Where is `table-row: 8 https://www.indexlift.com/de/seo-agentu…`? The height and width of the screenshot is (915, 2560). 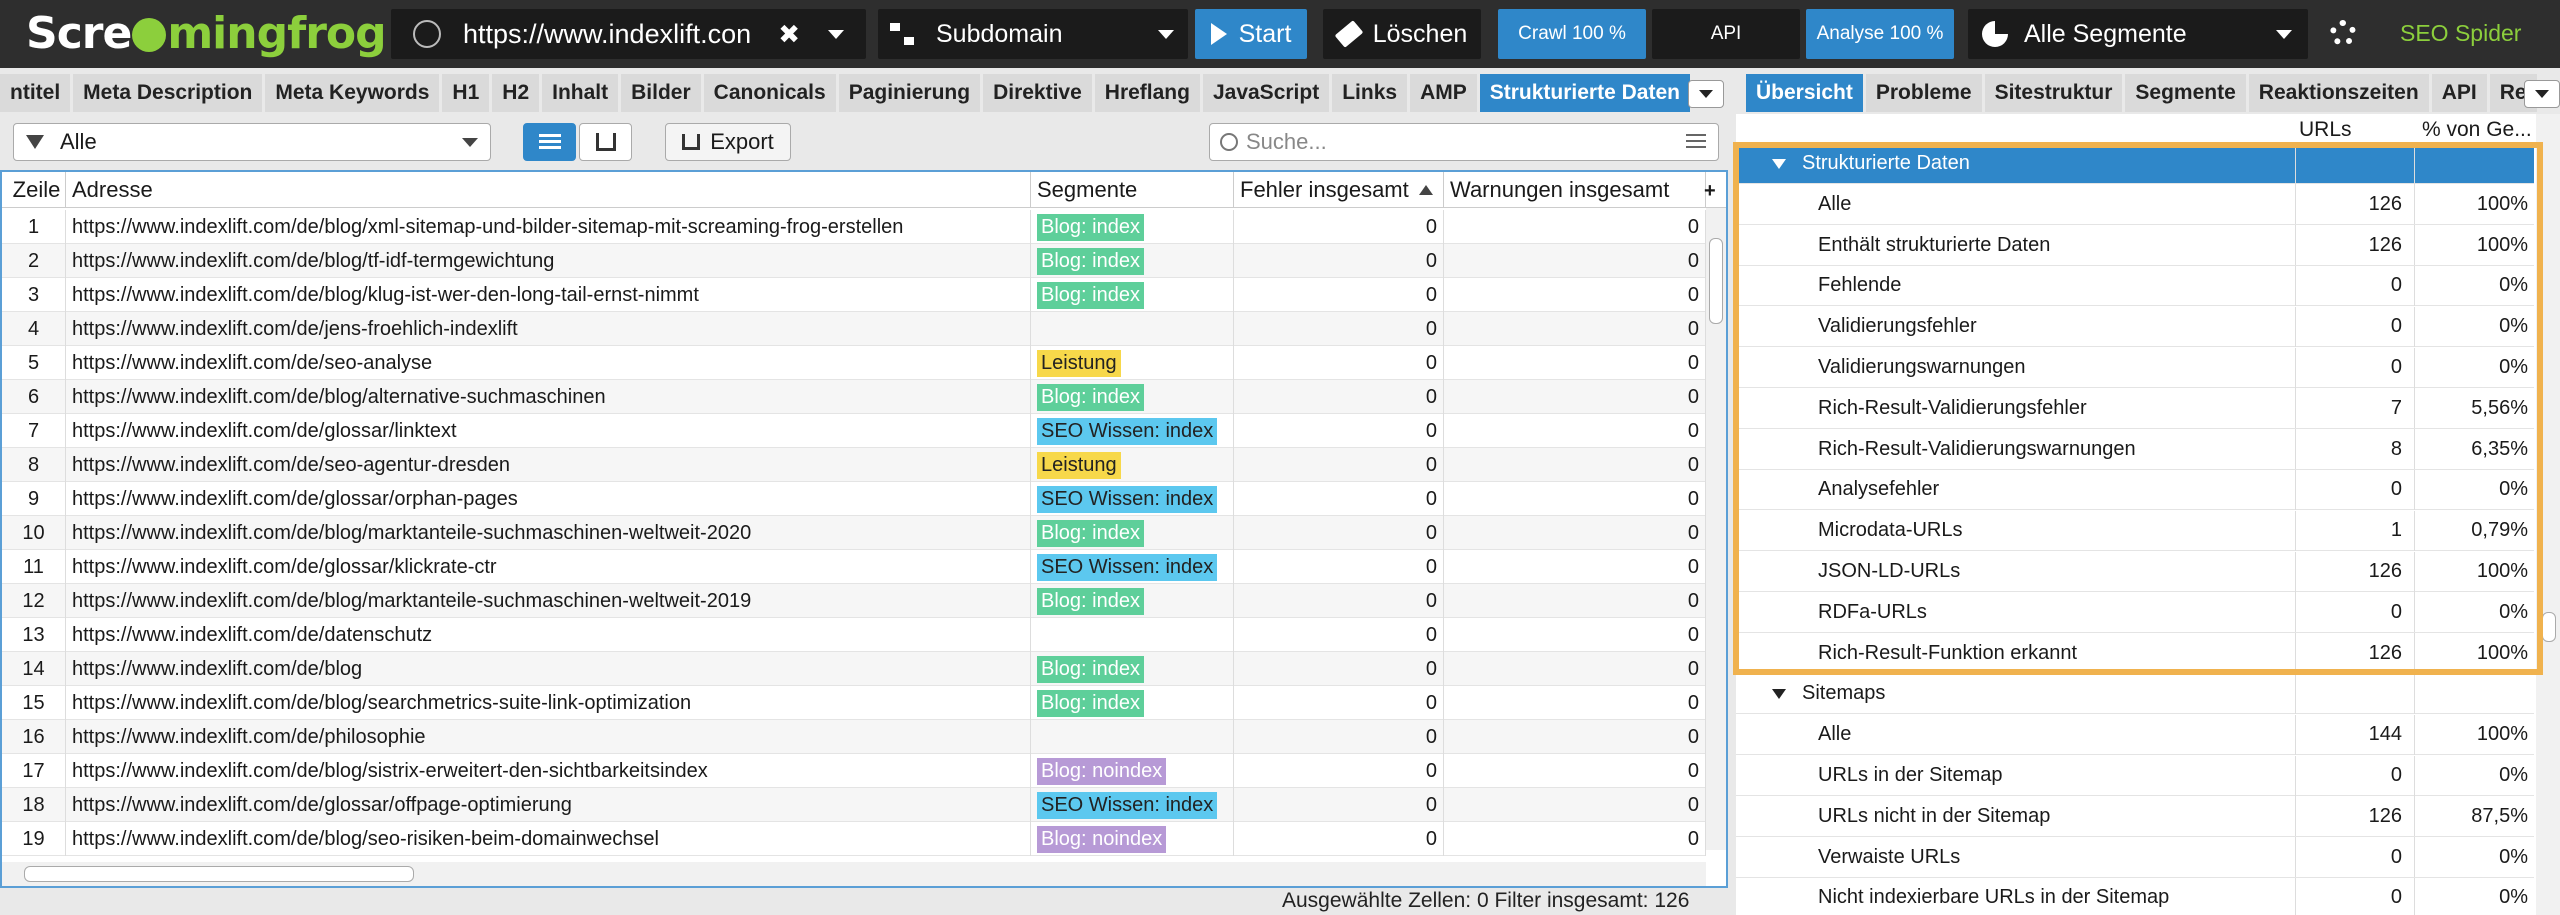
table-row: 8 https://www.indexlift.com/de/seo-agentu… is located at coordinates (854, 465).